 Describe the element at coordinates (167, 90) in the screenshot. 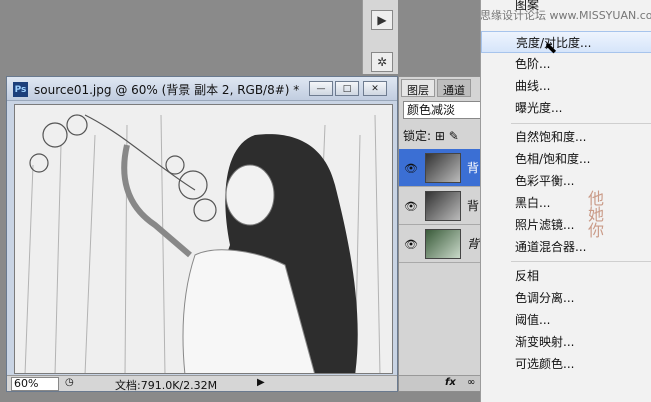

I see `document-title: source01.jpg @ 60% (背景 副本 2, RGB/8#) *` at that location.